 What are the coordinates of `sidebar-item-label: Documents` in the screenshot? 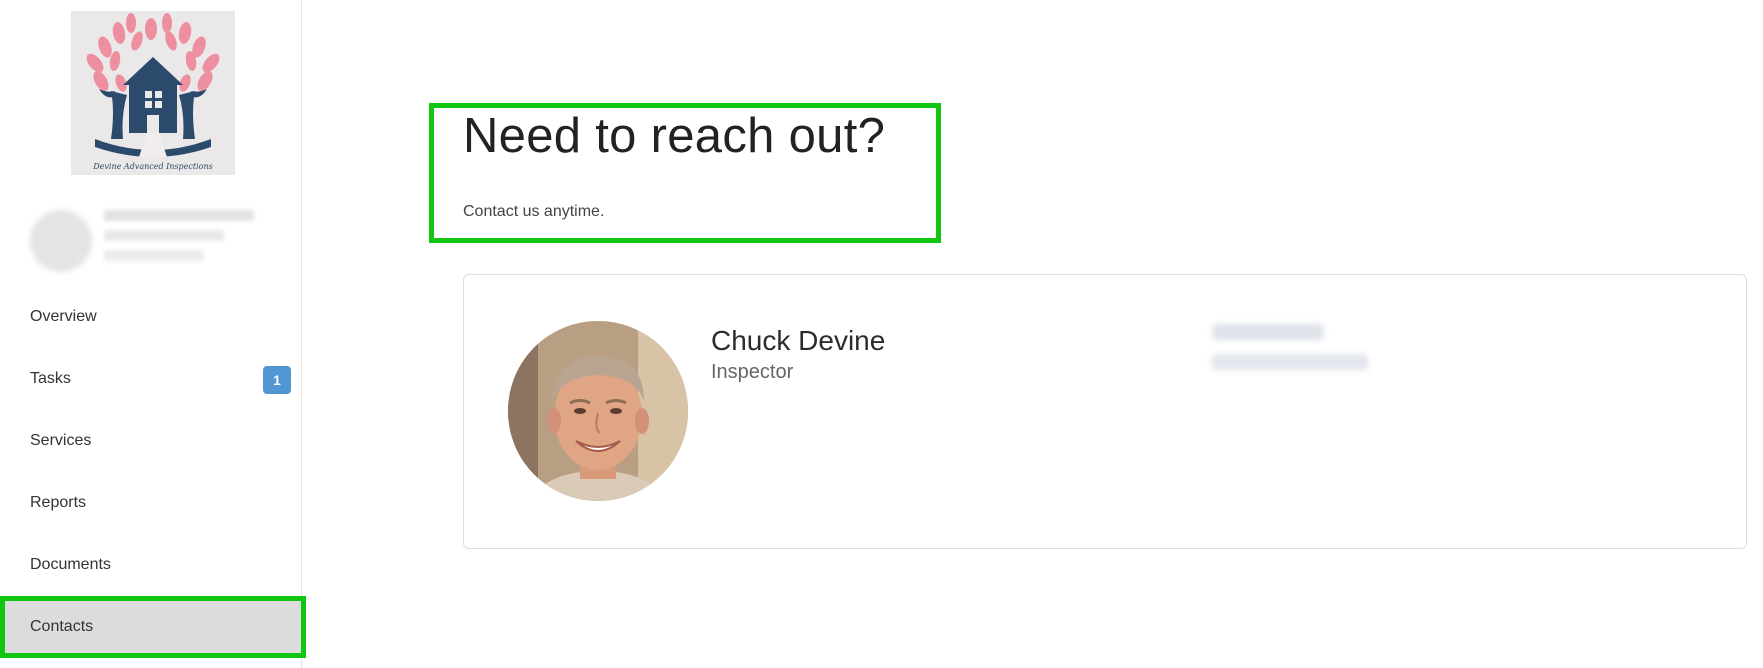 It's located at (70, 564).